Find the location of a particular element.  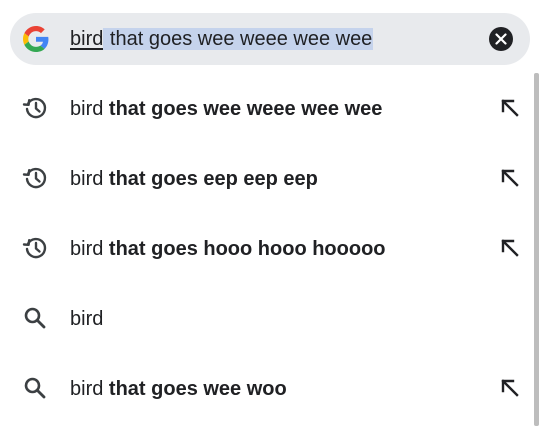

suggestion-text: bird is located at coordinates (87, 319).